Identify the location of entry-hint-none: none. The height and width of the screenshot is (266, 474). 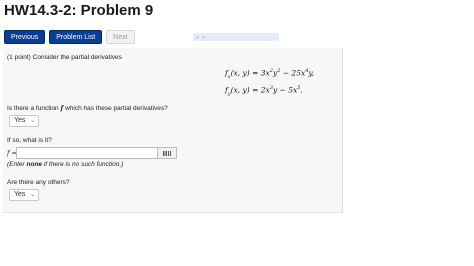
(34, 164).